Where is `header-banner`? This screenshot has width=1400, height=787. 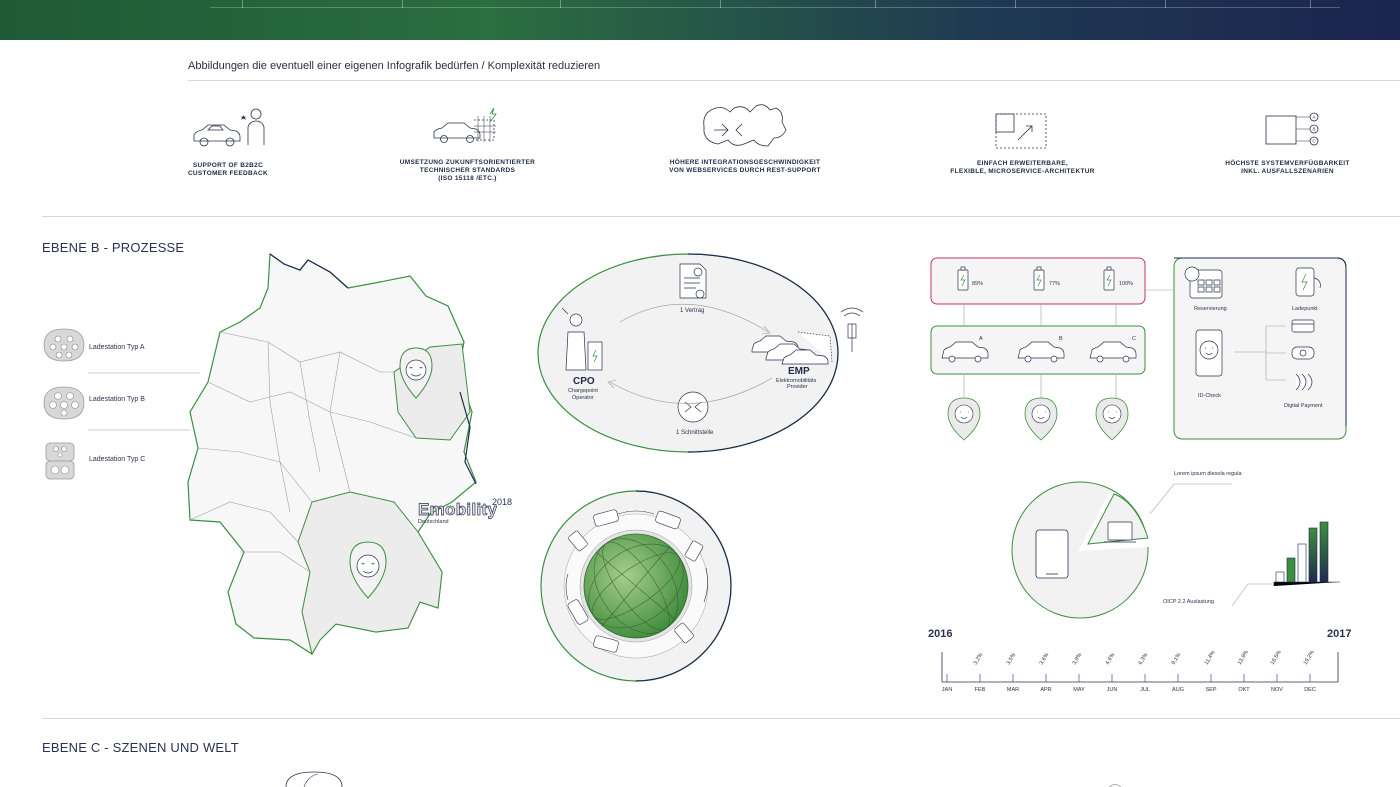 header-banner is located at coordinates (700, 20).